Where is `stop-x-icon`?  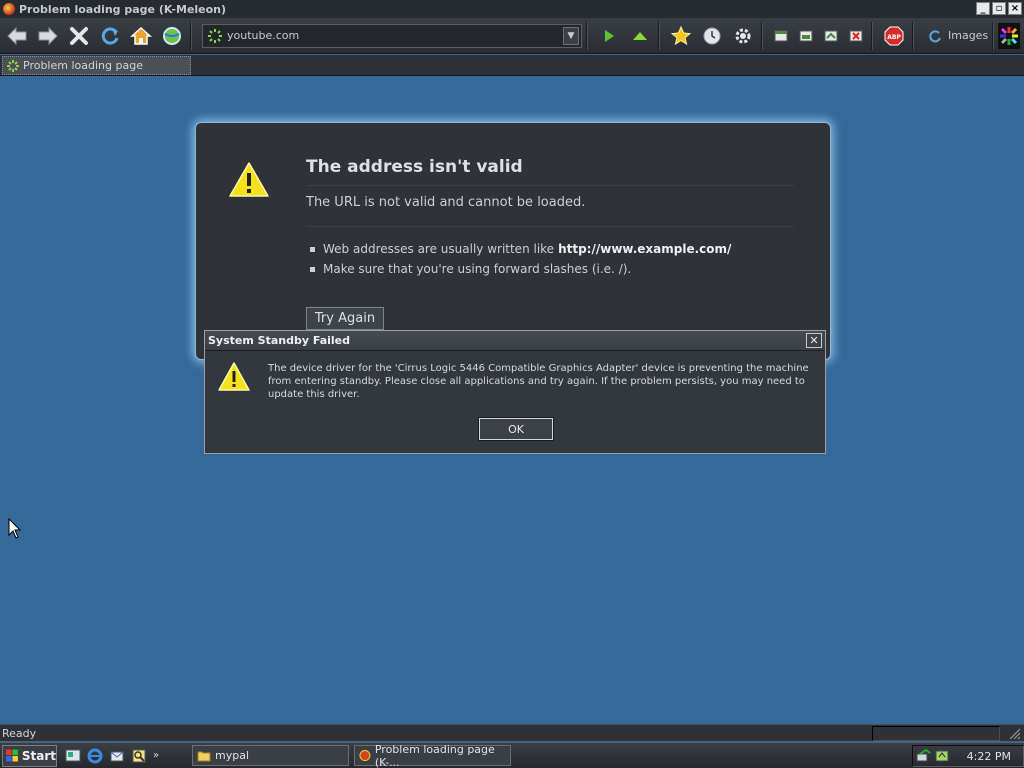 stop-x-icon is located at coordinates (79, 35).